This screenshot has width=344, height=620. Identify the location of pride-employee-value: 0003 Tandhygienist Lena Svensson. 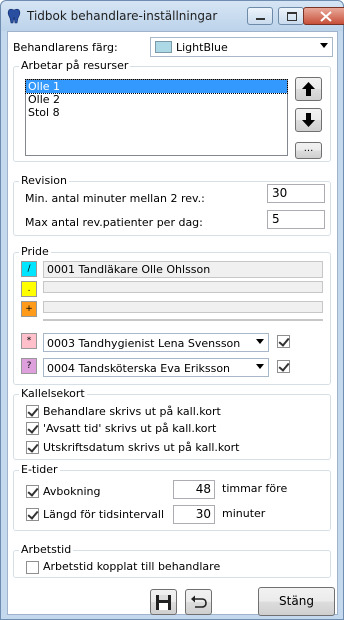
(144, 343).